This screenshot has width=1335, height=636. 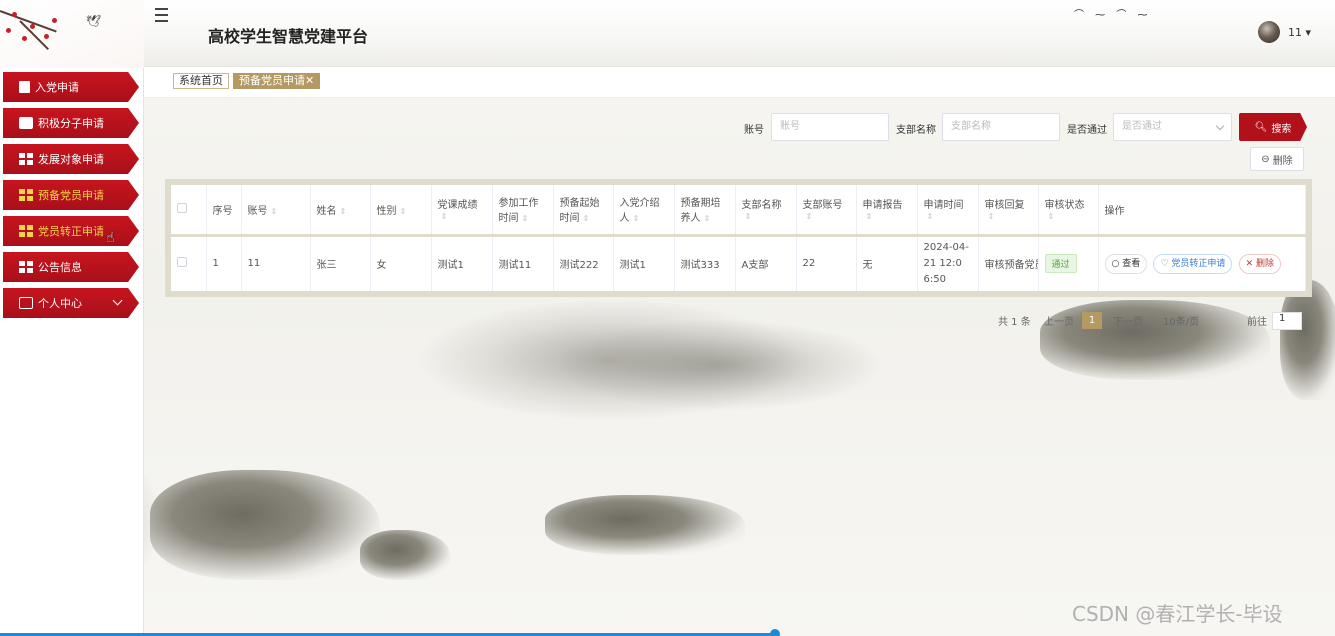 I want to click on sidebar-item-label: 预备党员申请, so click(x=71, y=195).